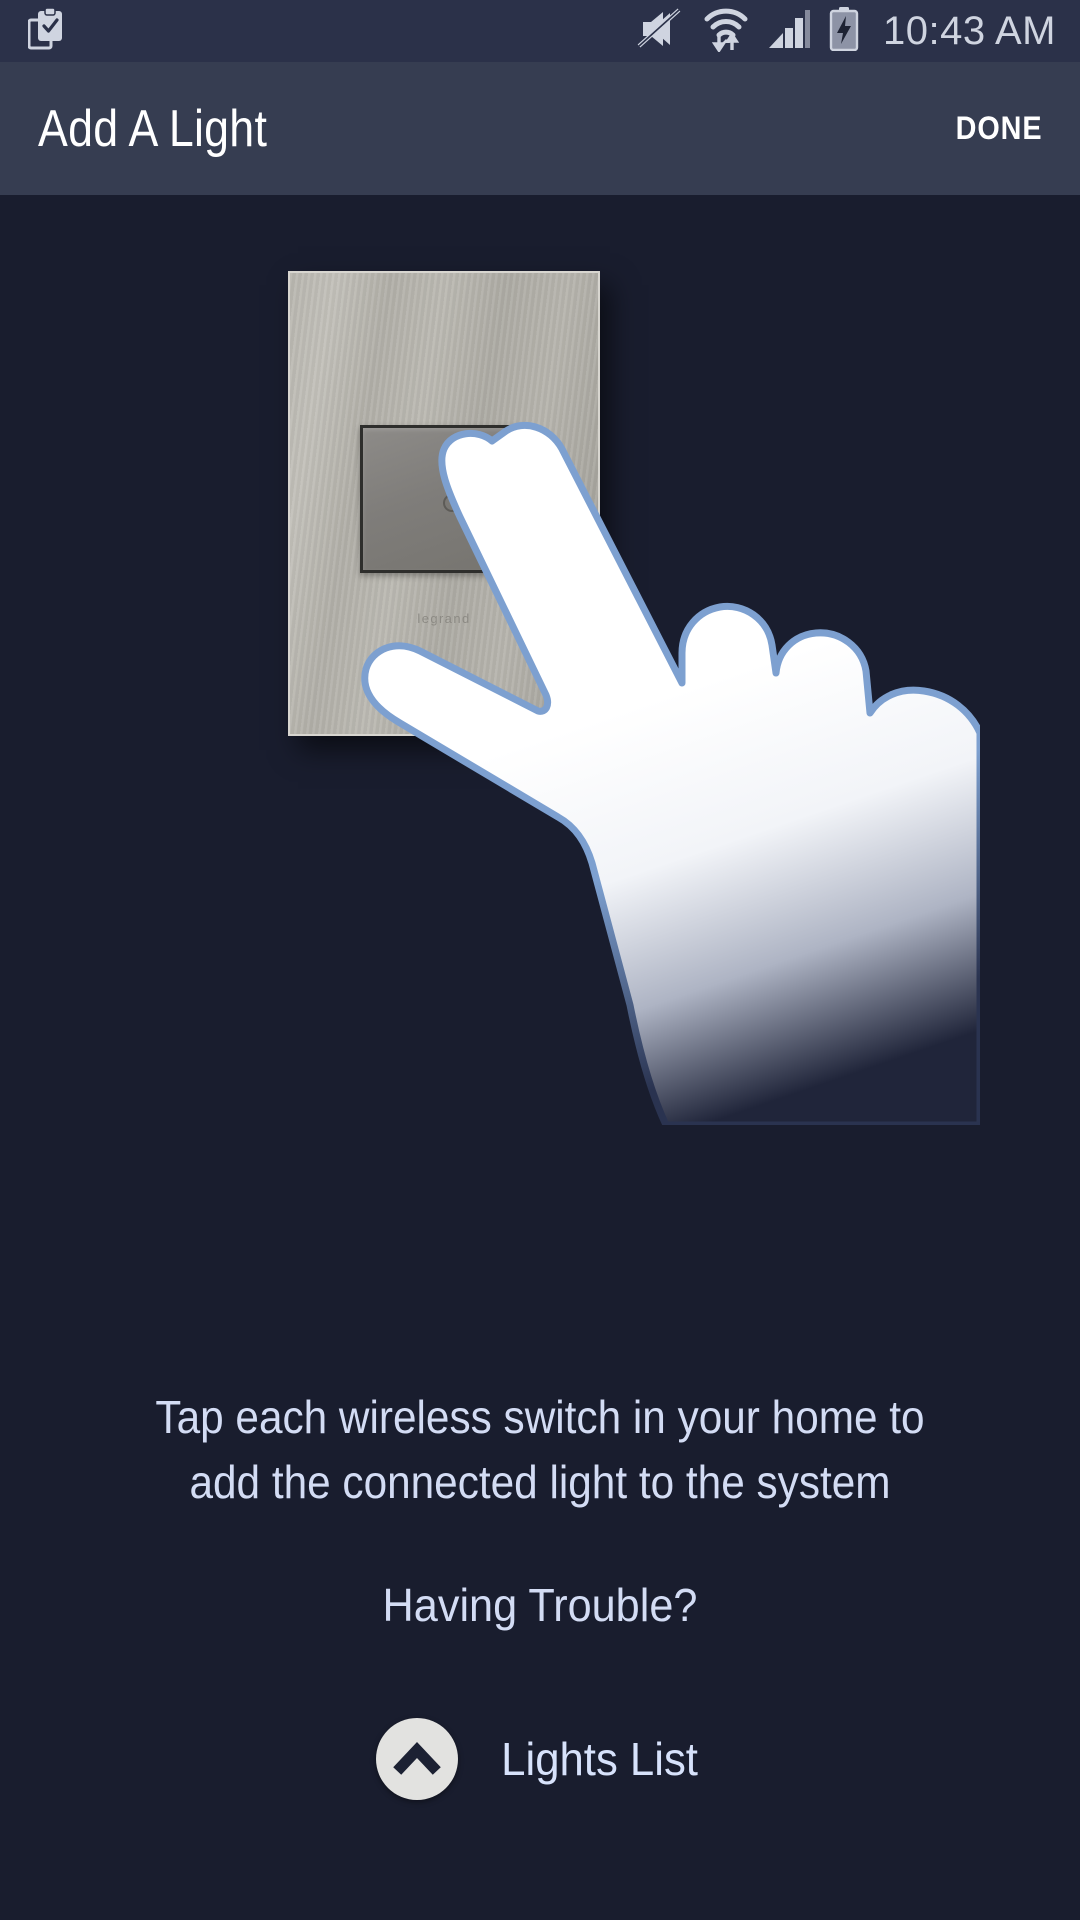  What do you see at coordinates (153, 128) in the screenshot?
I see `page-title: Add A Light` at bounding box center [153, 128].